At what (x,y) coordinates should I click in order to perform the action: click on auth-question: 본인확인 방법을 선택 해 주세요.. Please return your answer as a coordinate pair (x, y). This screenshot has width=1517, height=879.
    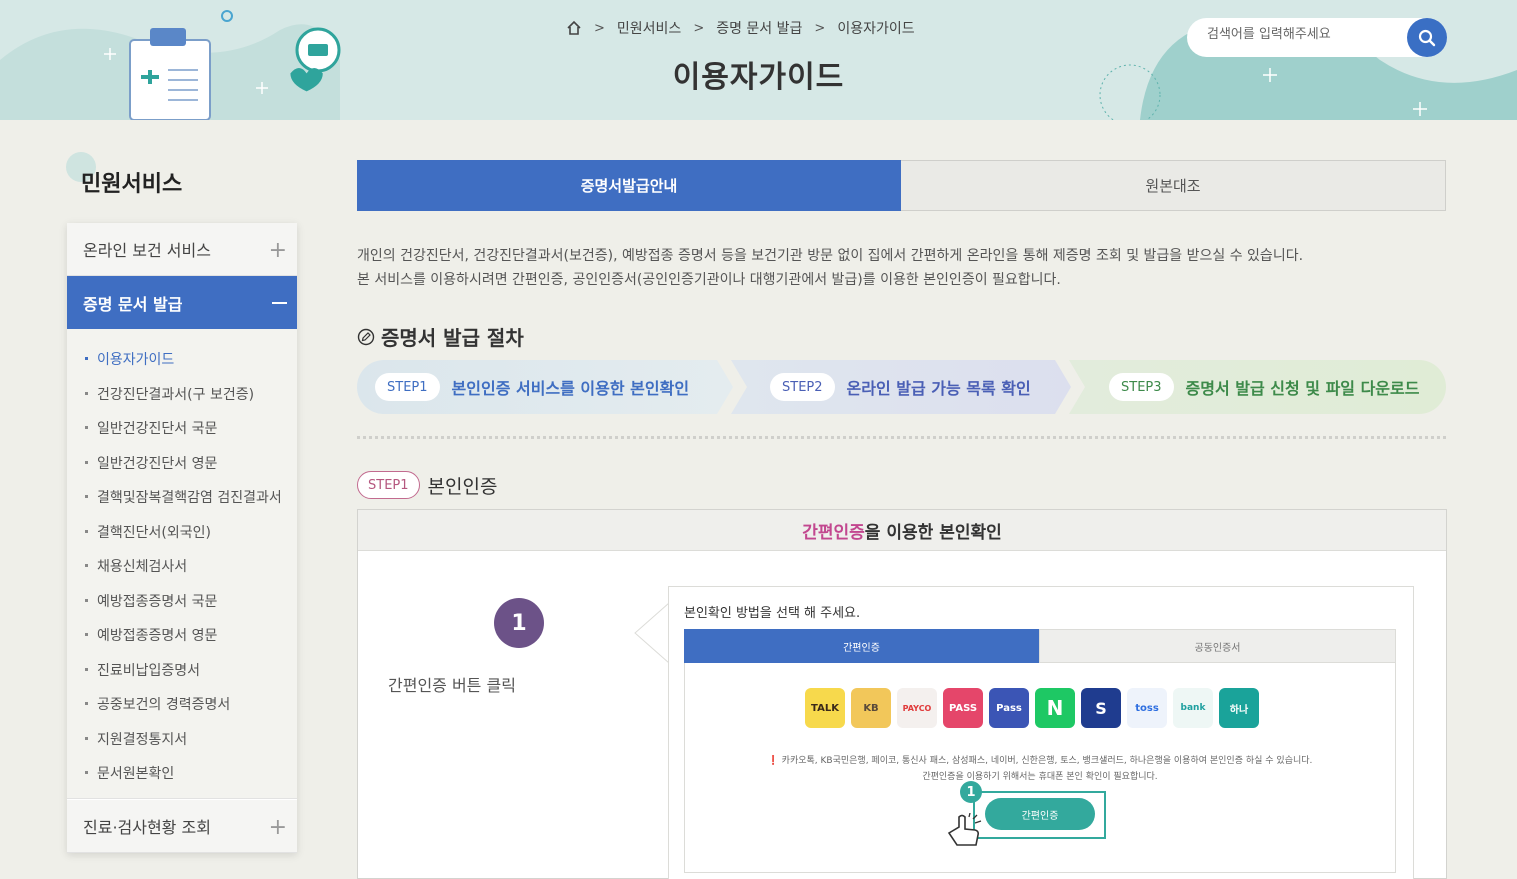
    Looking at the image, I should click on (772, 613).